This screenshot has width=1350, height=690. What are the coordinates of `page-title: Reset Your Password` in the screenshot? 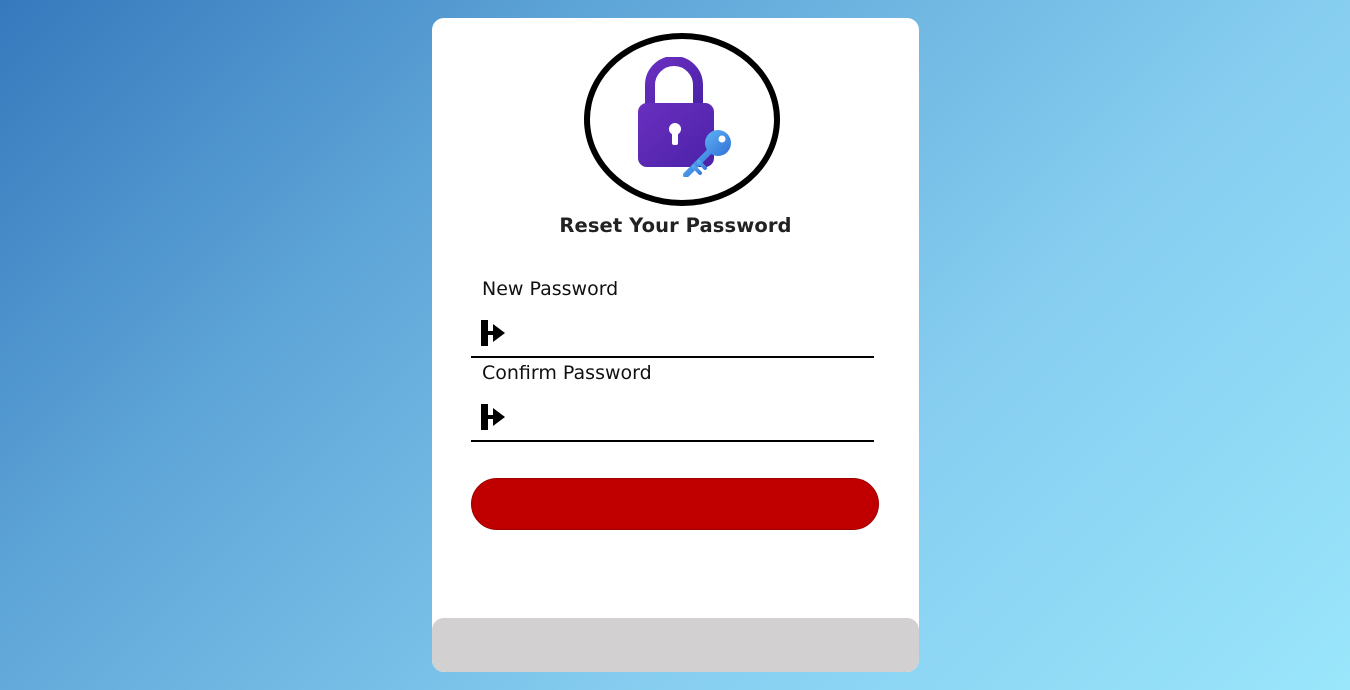 It's located at (675, 225).